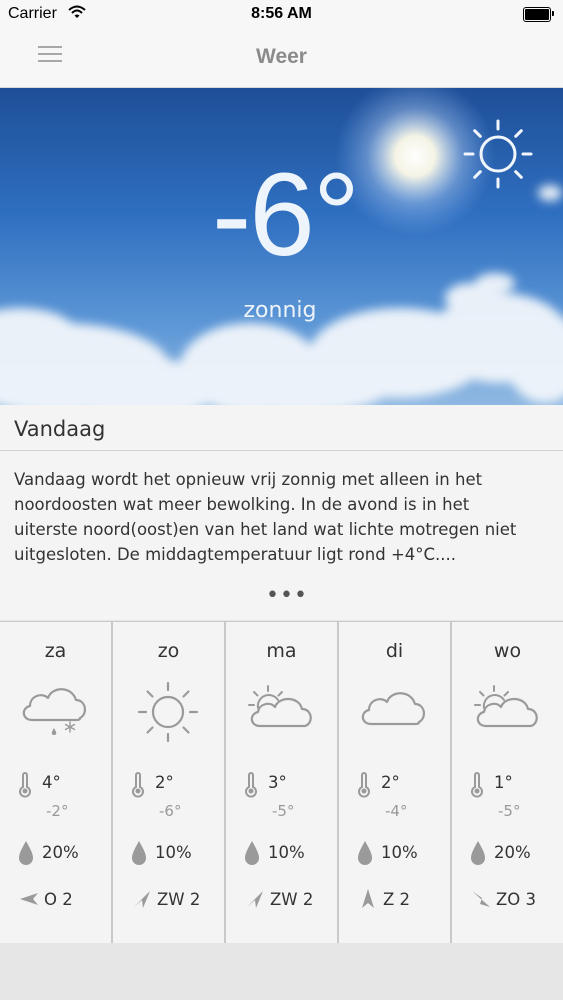 The height and width of the screenshot is (1000, 563). I want to click on status-bar: Carrier 8:56 AM, so click(281, 15).